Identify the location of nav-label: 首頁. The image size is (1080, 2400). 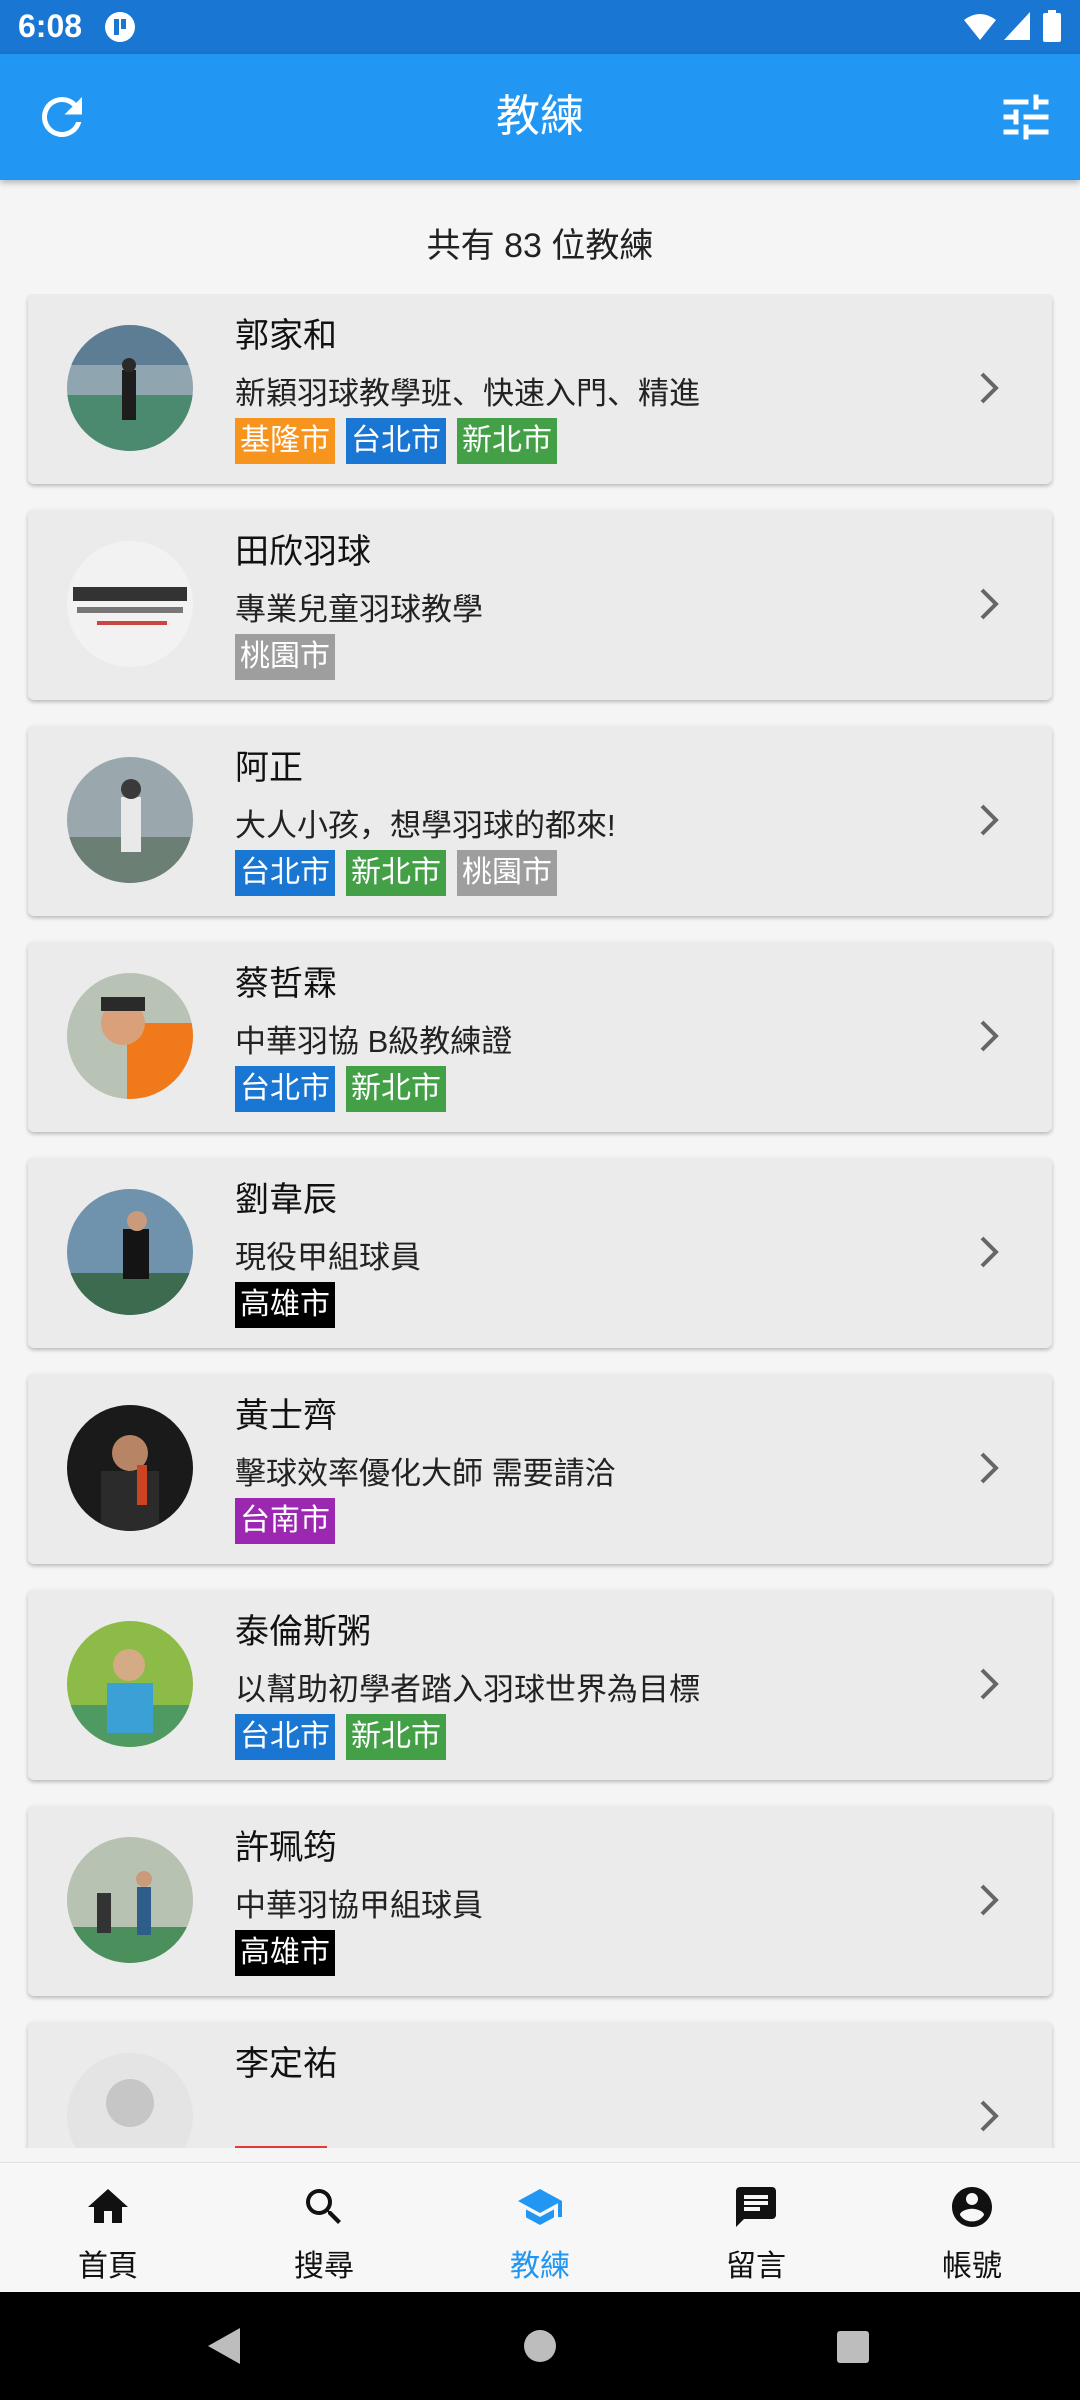
(108, 2266).